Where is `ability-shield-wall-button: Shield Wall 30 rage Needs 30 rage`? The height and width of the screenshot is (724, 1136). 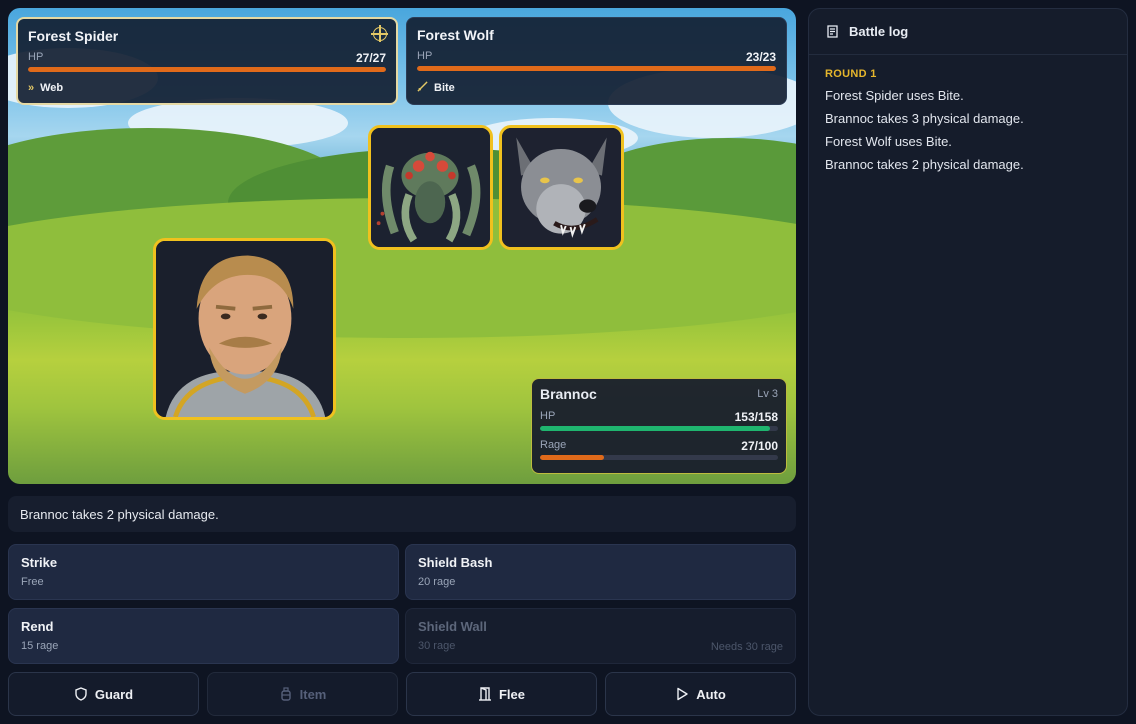 ability-shield-wall-button: Shield Wall 30 rage Needs 30 rage is located at coordinates (600, 636).